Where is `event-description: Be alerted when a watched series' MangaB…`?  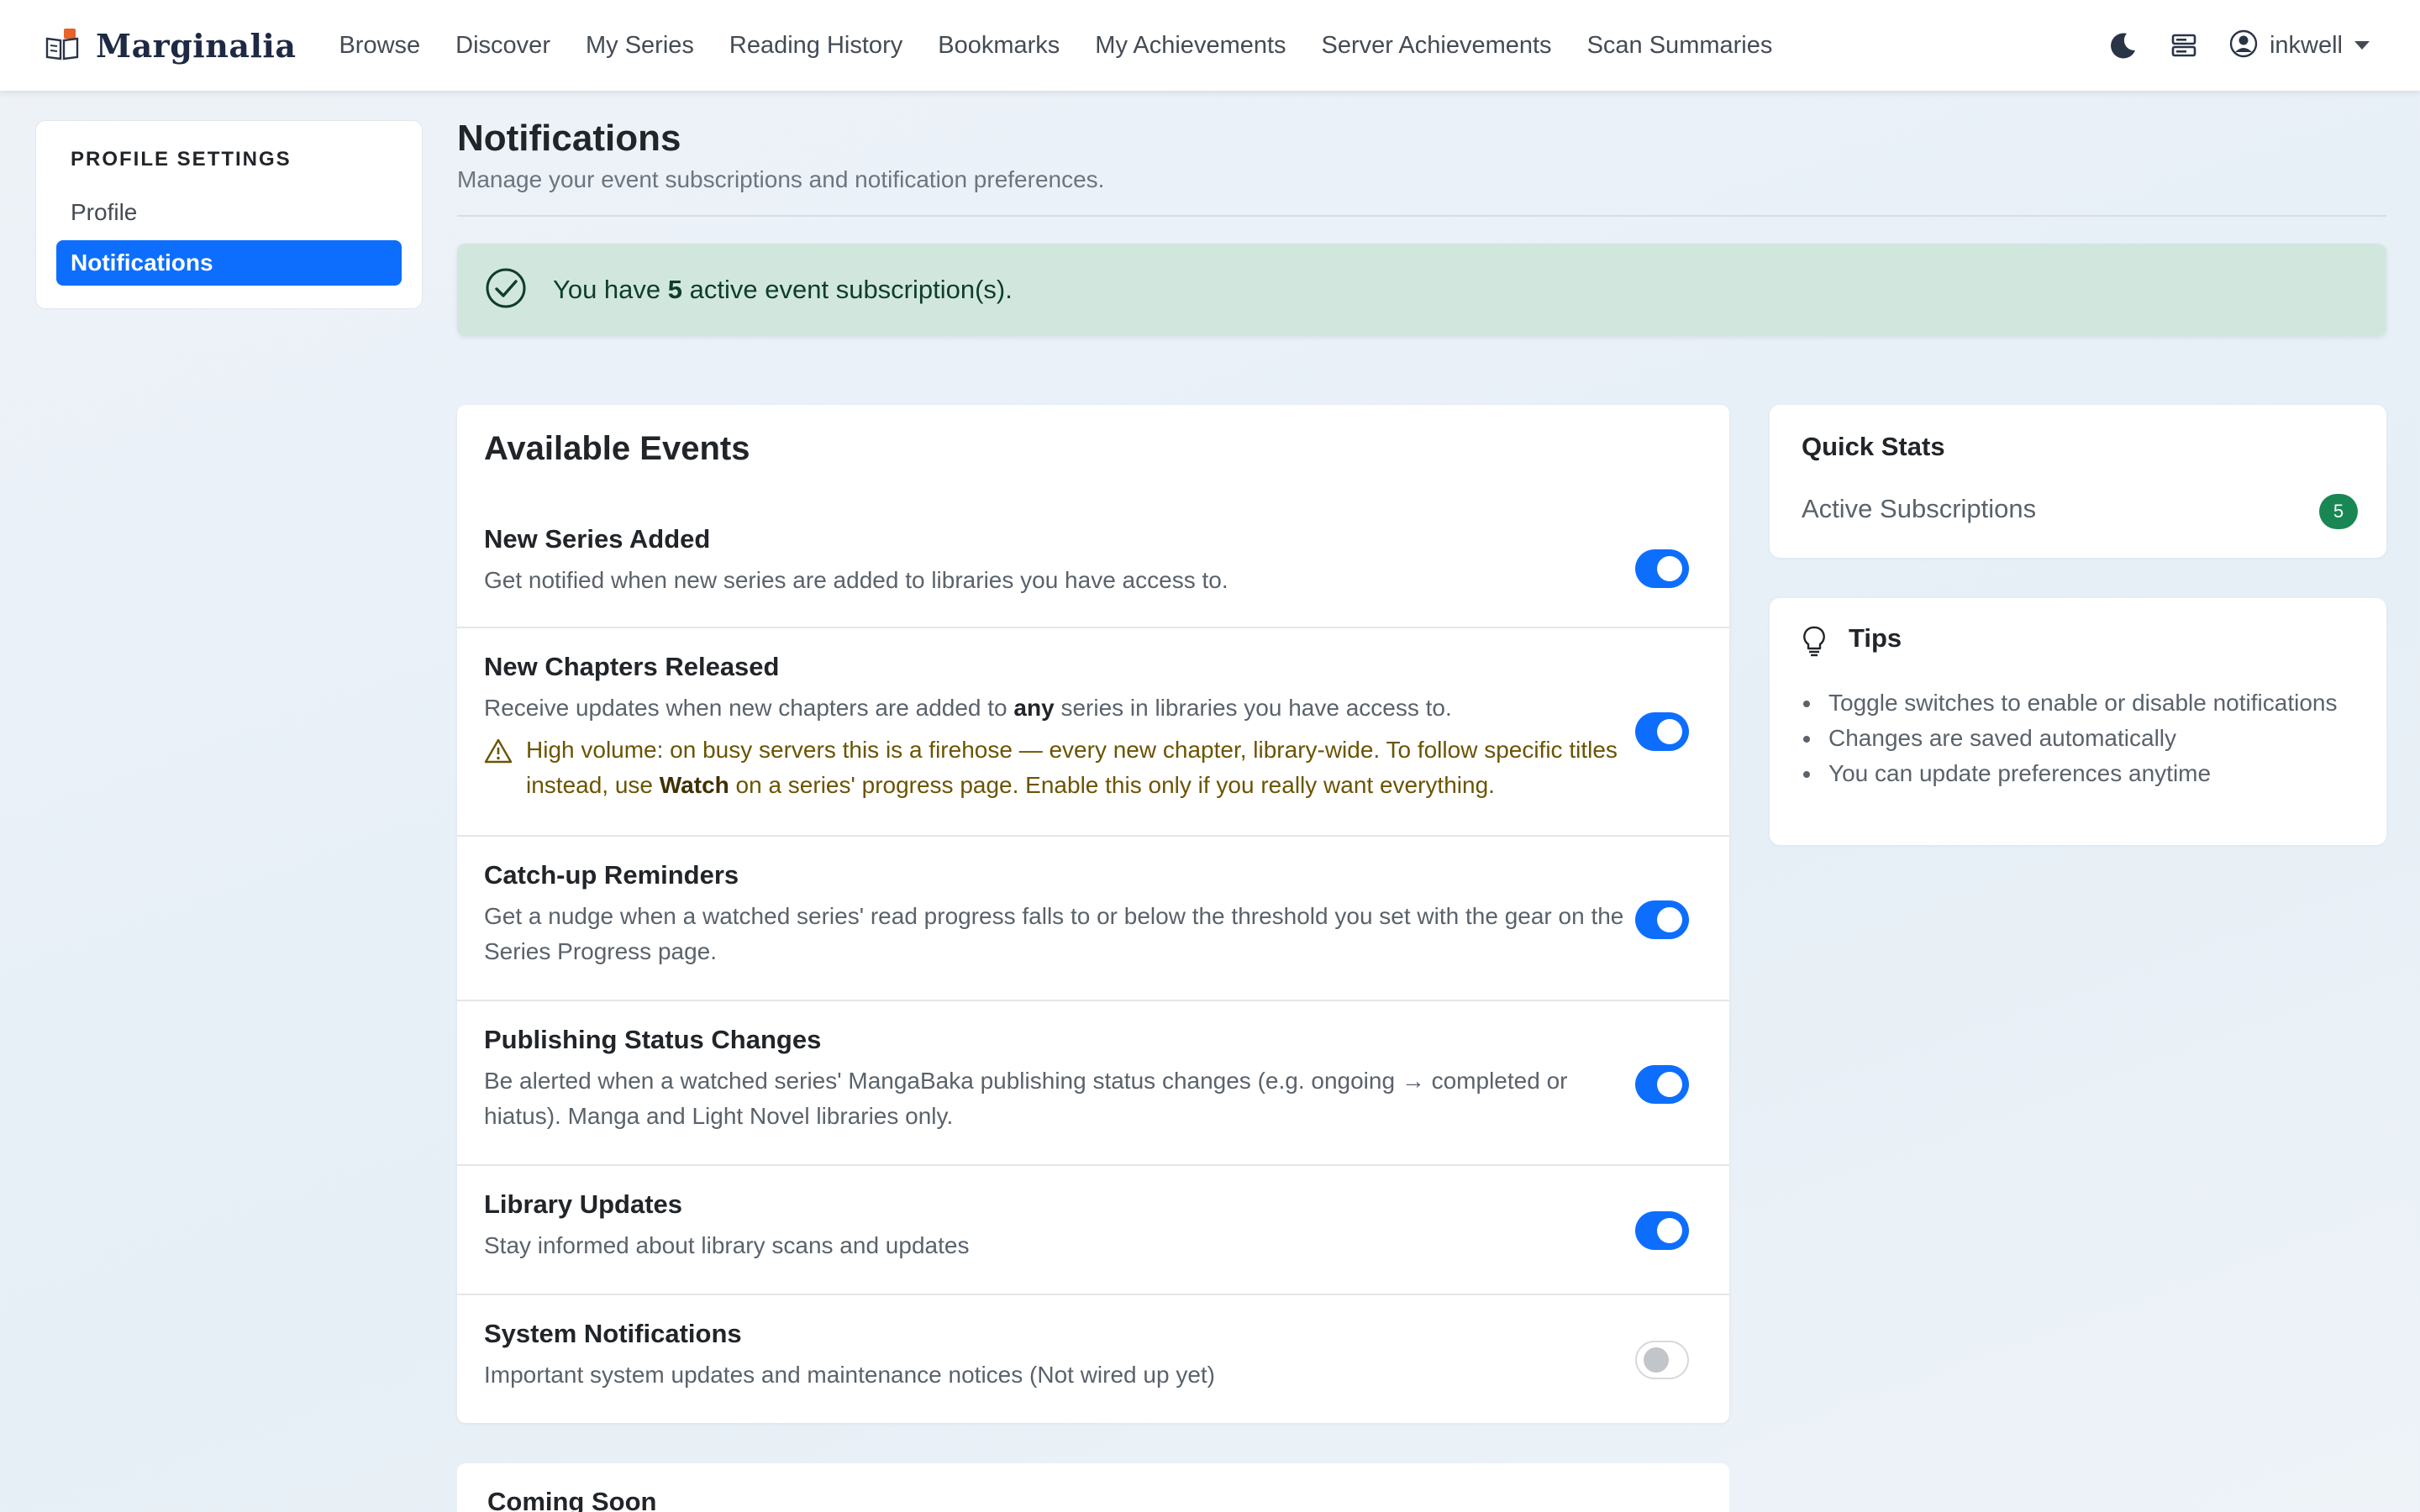 event-description: Be alerted when a watched series' MangaB… is located at coordinates (1026, 1098).